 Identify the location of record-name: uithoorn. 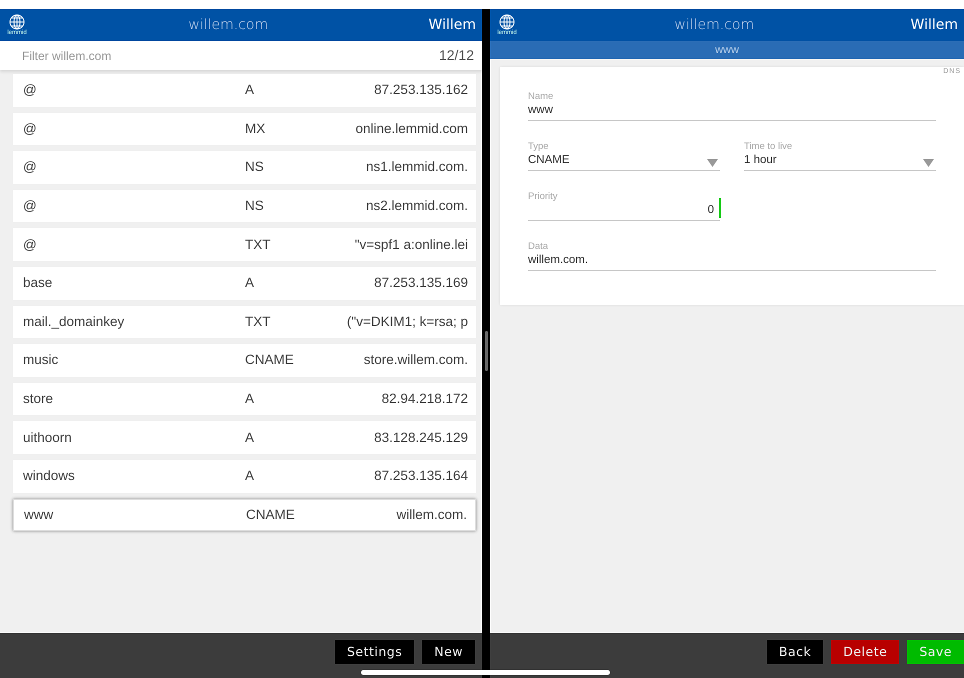
(48, 437).